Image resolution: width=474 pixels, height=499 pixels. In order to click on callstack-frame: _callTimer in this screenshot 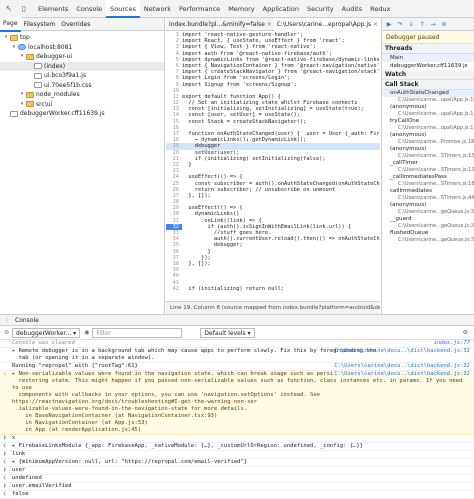, I will do `click(428, 163)`.